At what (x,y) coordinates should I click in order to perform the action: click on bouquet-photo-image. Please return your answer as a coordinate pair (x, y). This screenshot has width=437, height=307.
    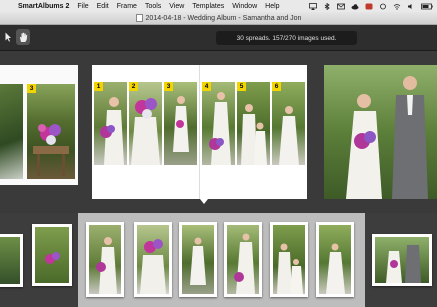
    Looking at the image, I should click on (145, 131).